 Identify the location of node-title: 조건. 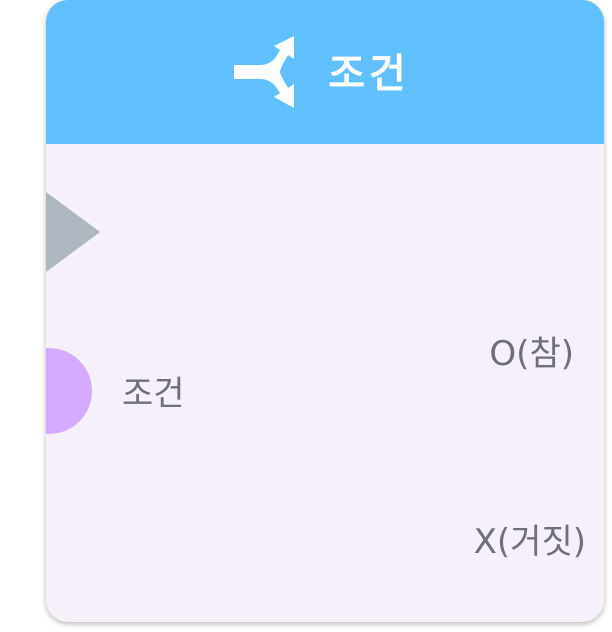
(369, 74).